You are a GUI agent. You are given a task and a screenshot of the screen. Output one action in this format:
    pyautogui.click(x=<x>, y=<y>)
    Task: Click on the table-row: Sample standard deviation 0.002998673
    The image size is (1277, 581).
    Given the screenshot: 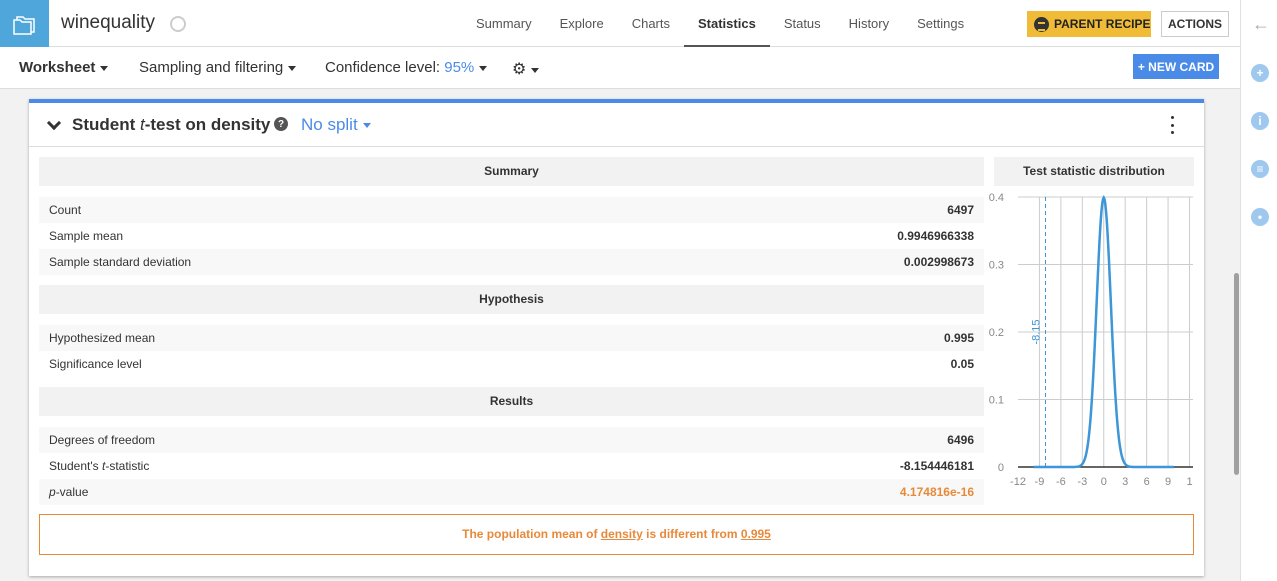 What is the action you would take?
    pyautogui.click(x=511, y=262)
    